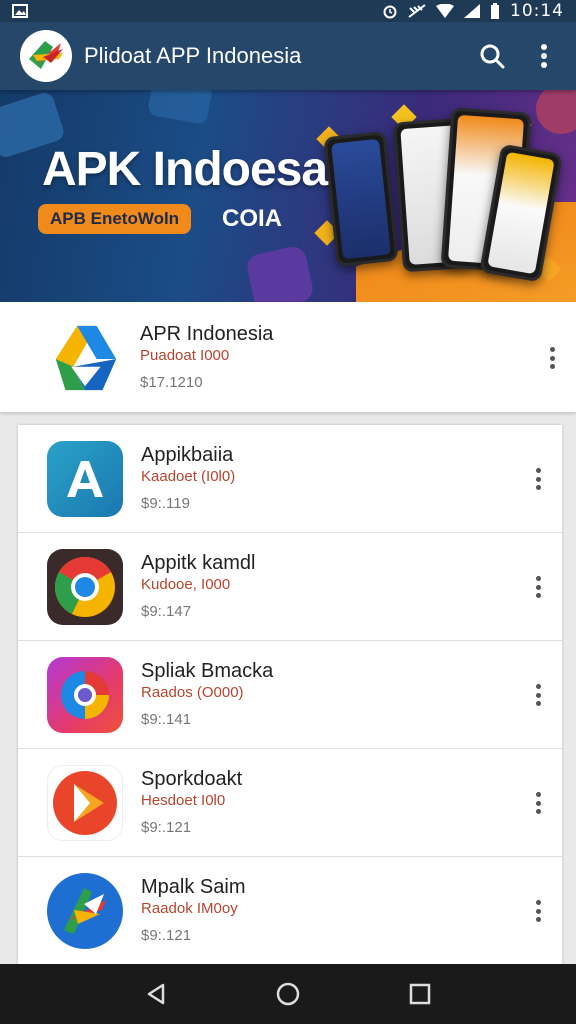 The image size is (576, 1024). Describe the element at coordinates (193, 55) in the screenshot. I see `app-bar-title: Plidoat APP Indonesia` at that location.